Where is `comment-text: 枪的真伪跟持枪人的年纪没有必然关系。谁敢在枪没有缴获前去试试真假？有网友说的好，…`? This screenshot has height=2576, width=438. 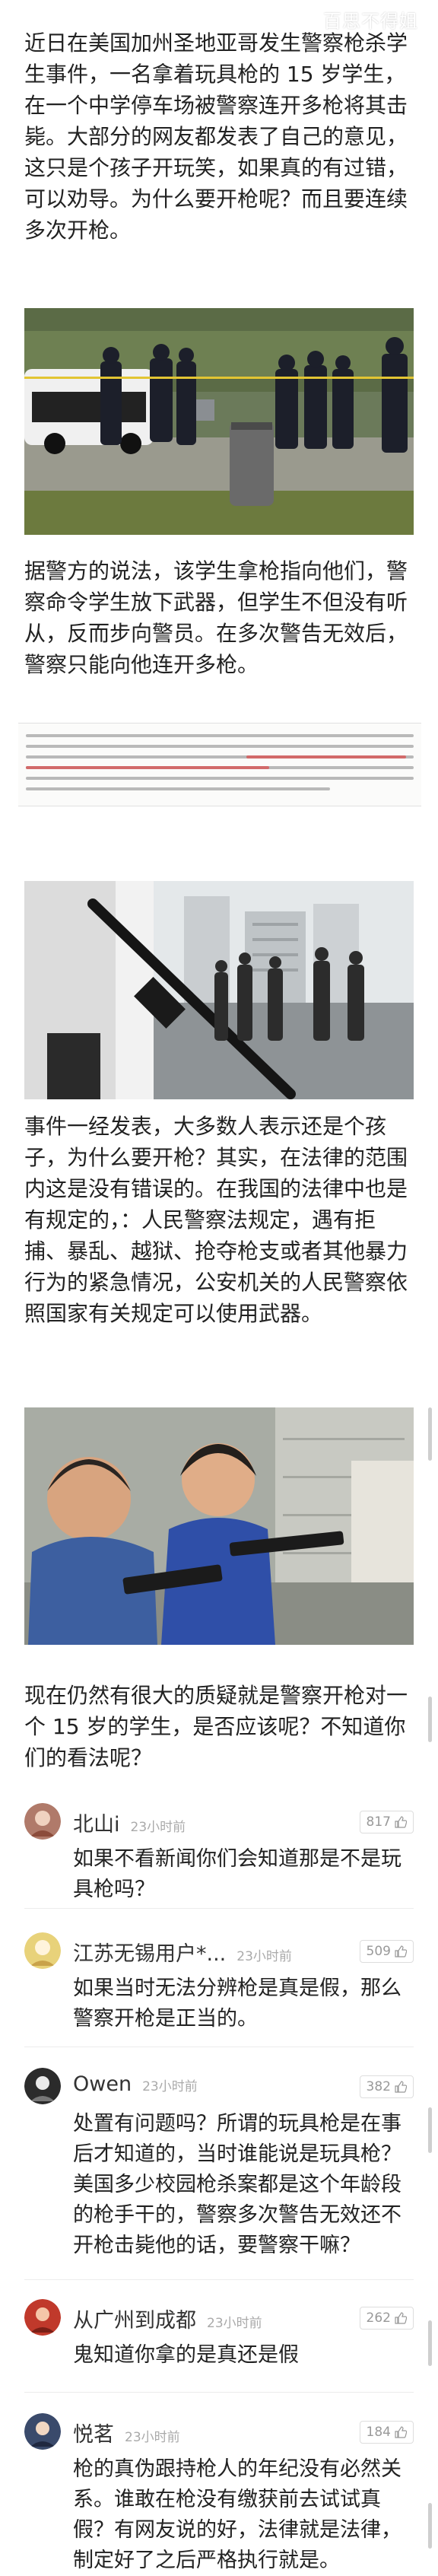 comment-text: 枪的真伪跟持枪人的年纪没有必然关系。谁敢在枪没有缴获前去试试真假？有网友说的好，… is located at coordinates (237, 2514).